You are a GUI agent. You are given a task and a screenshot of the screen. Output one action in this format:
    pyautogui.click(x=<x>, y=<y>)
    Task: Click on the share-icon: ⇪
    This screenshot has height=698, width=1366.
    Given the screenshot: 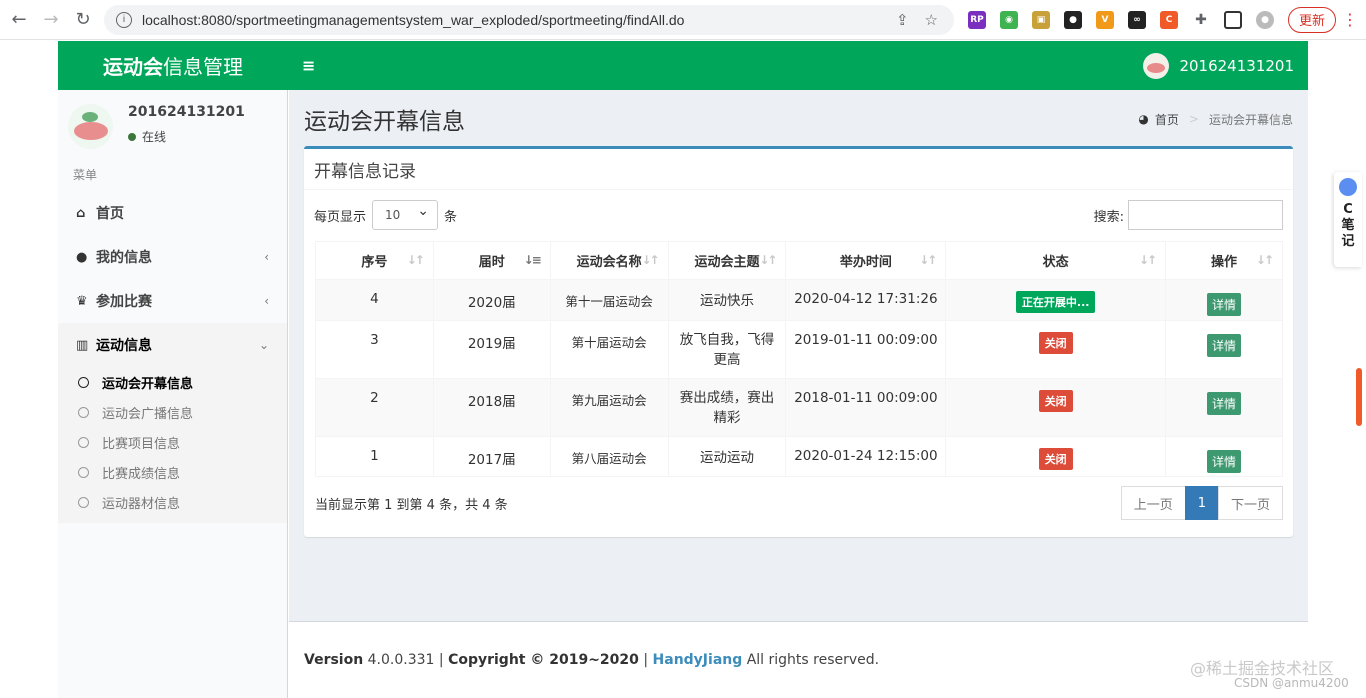 What is the action you would take?
    pyautogui.click(x=902, y=20)
    